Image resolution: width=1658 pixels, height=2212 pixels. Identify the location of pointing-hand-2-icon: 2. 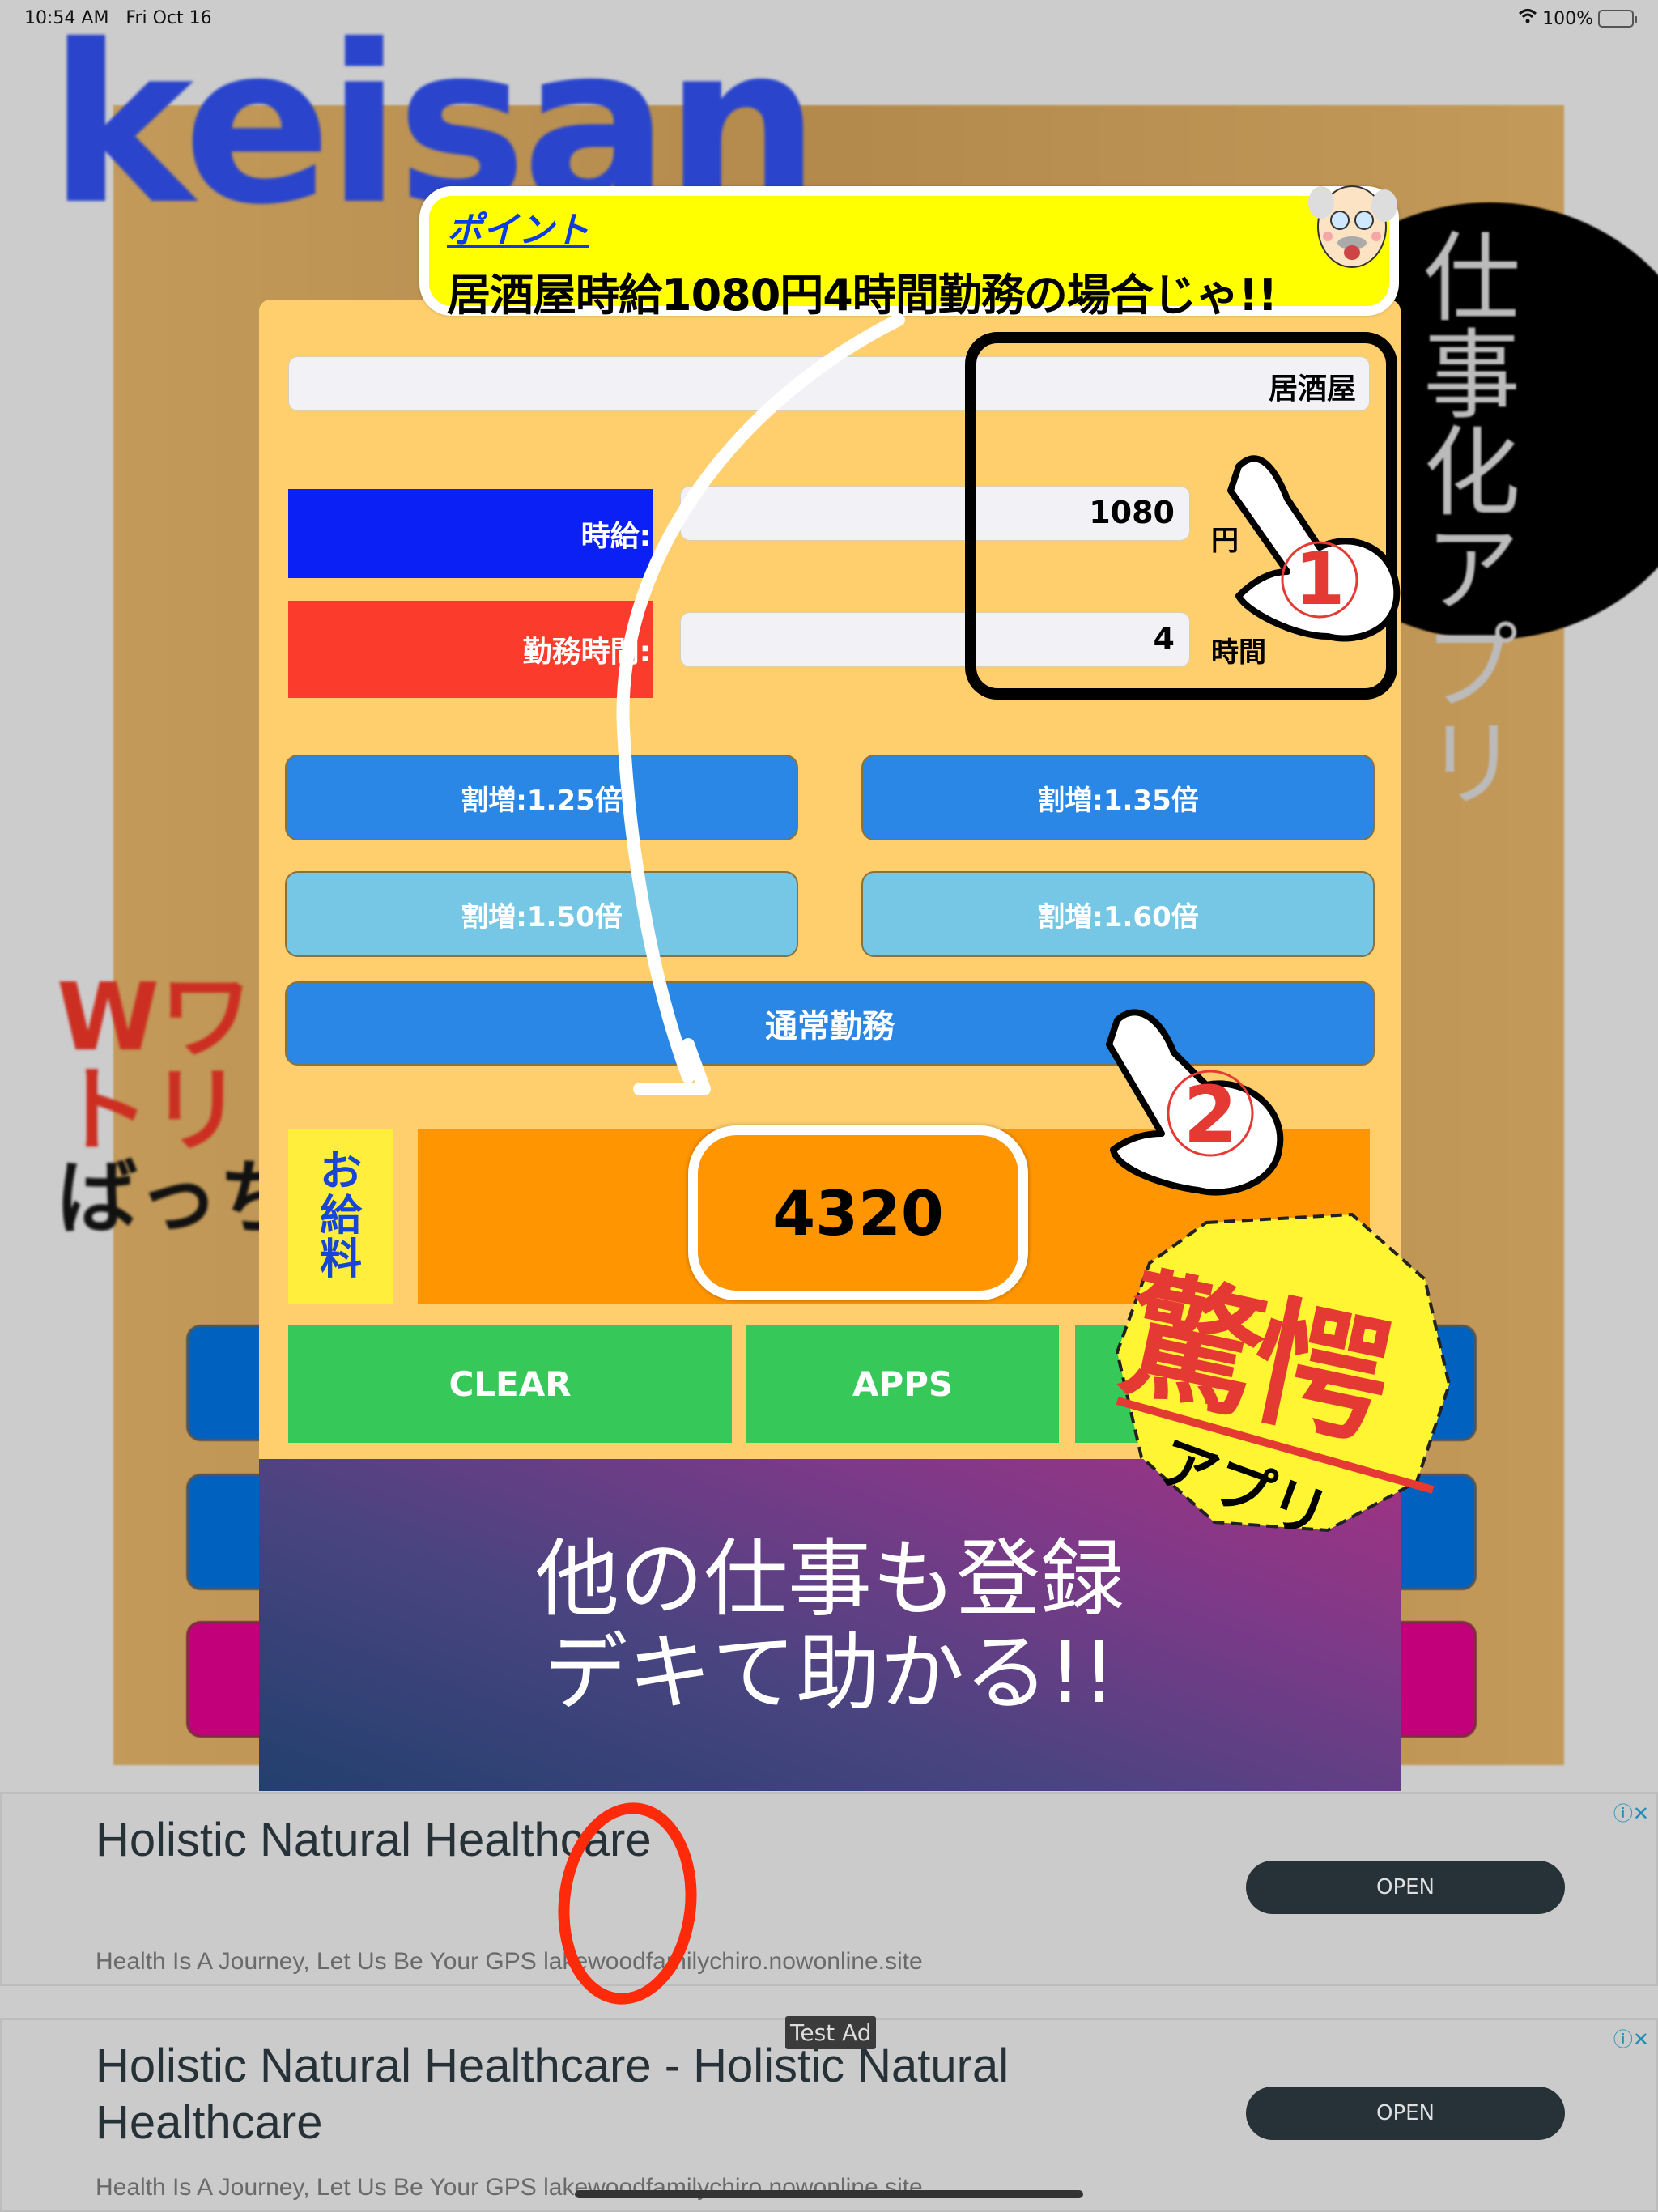
(1195, 1103).